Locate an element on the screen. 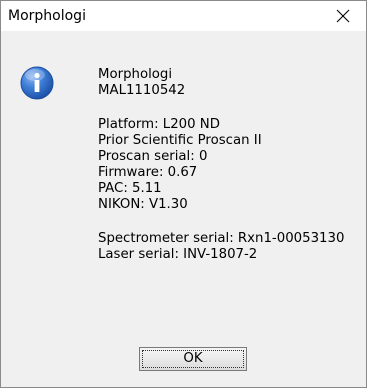 Image resolution: width=367 pixels, height=388 pixels. ok-button-label: OK is located at coordinates (193, 358).